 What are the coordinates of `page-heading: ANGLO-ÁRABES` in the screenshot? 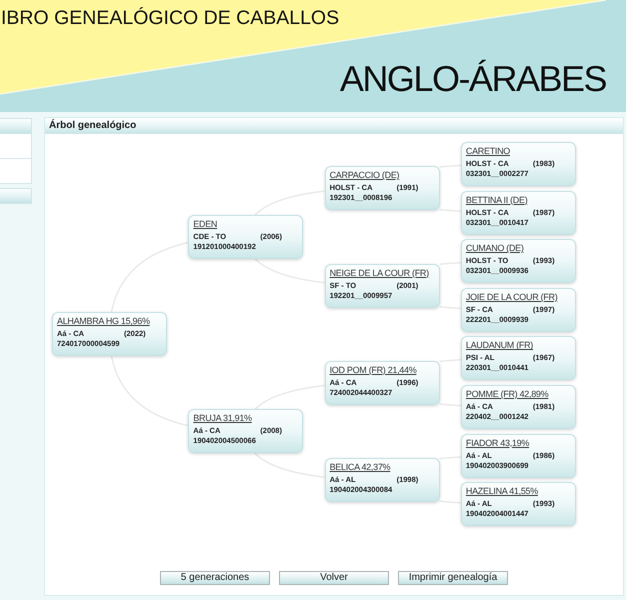 It's located at (473, 79).